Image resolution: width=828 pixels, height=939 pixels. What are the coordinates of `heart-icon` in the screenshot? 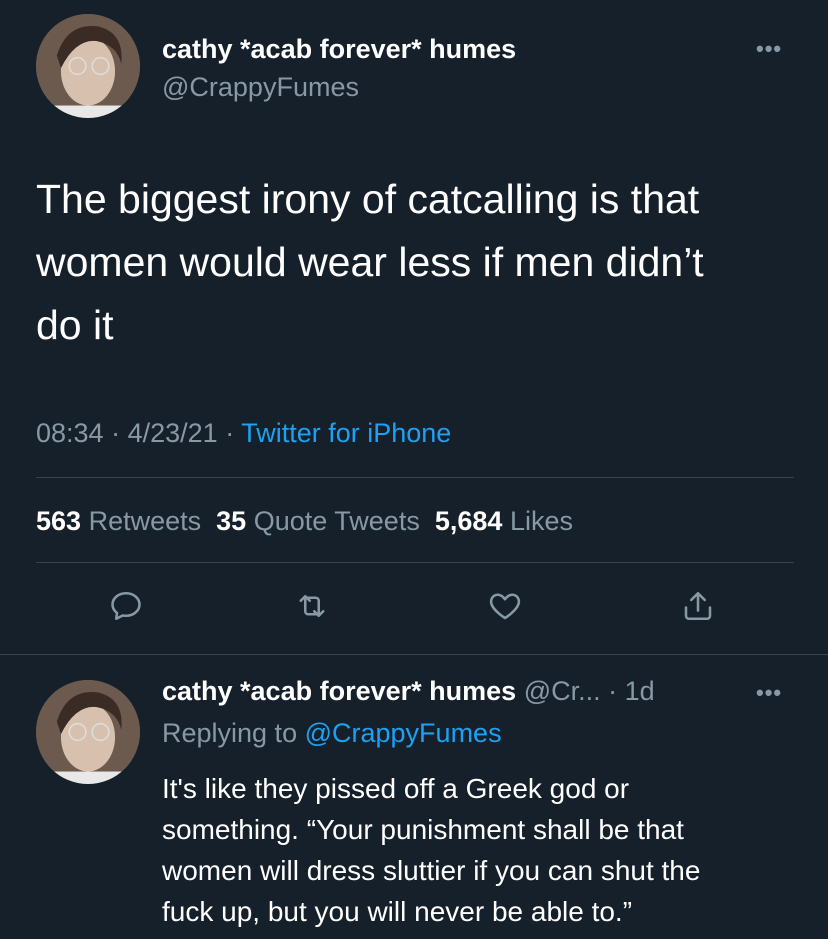 It's located at (505, 606).